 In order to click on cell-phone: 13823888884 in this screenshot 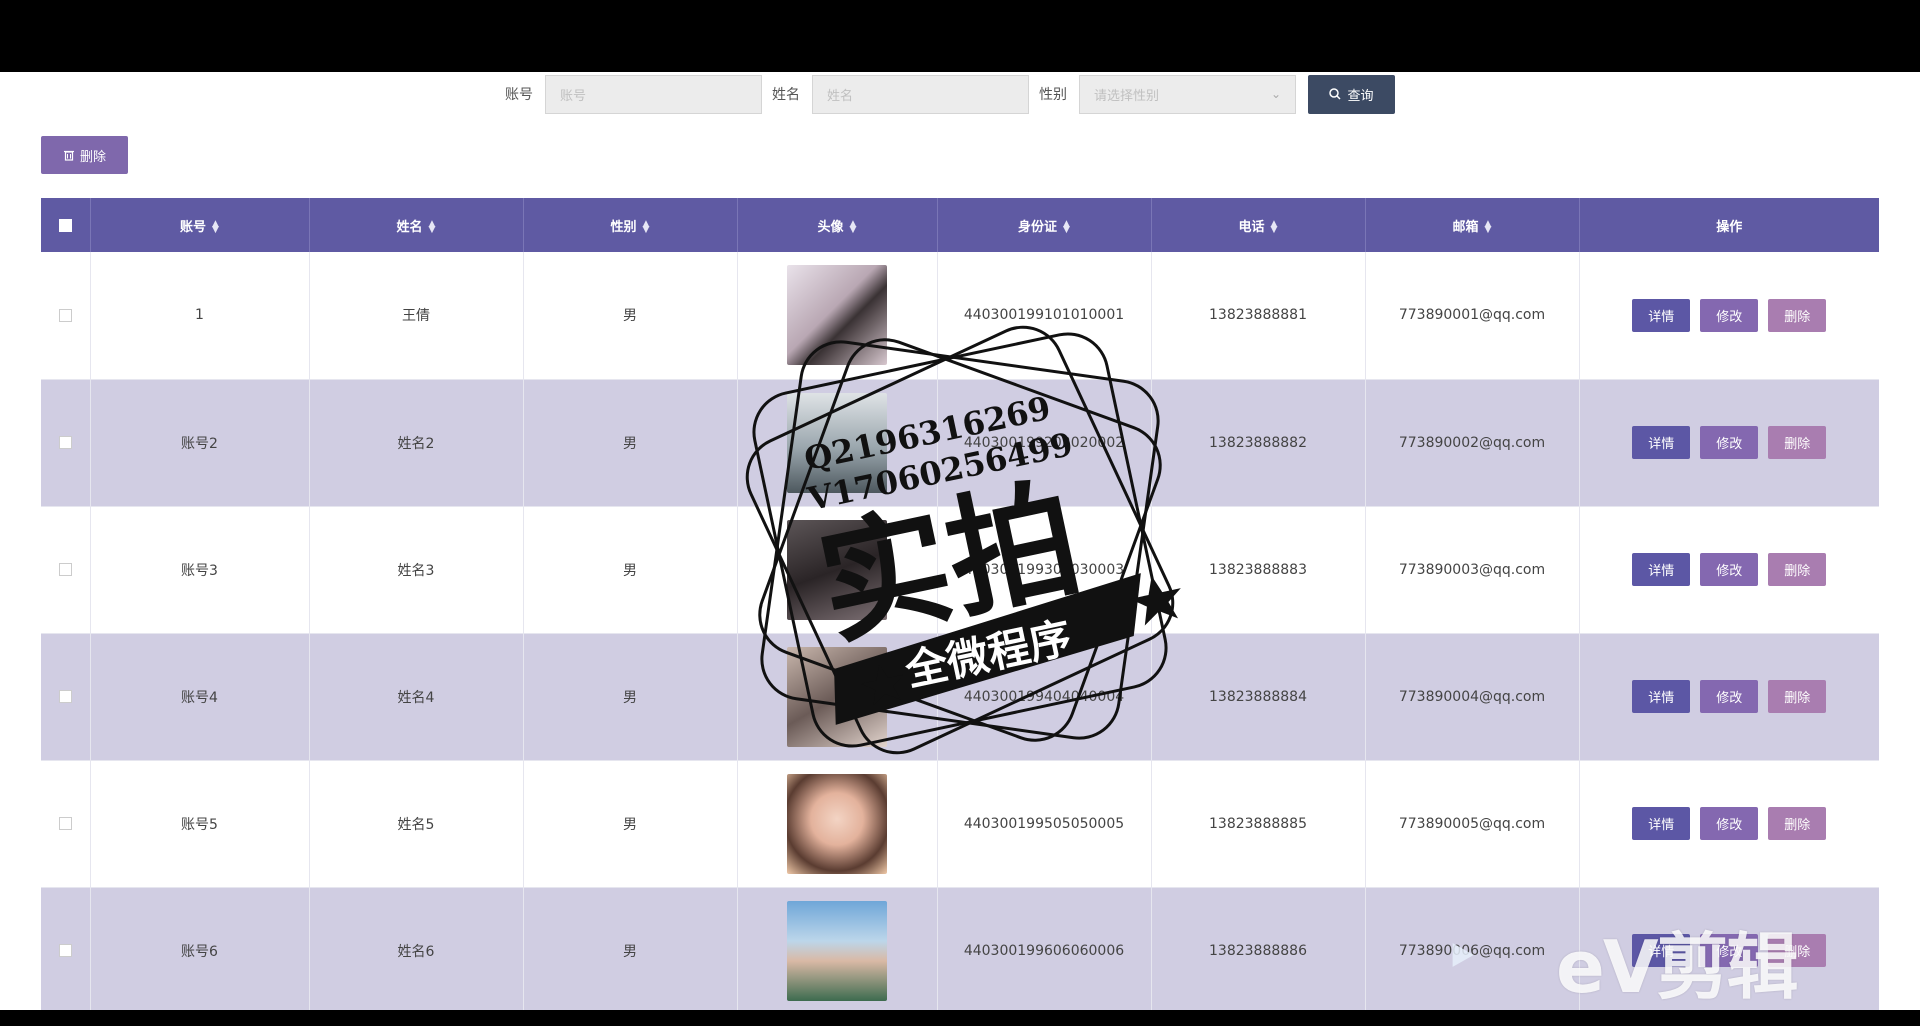, I will do `click(1258, 697)`.